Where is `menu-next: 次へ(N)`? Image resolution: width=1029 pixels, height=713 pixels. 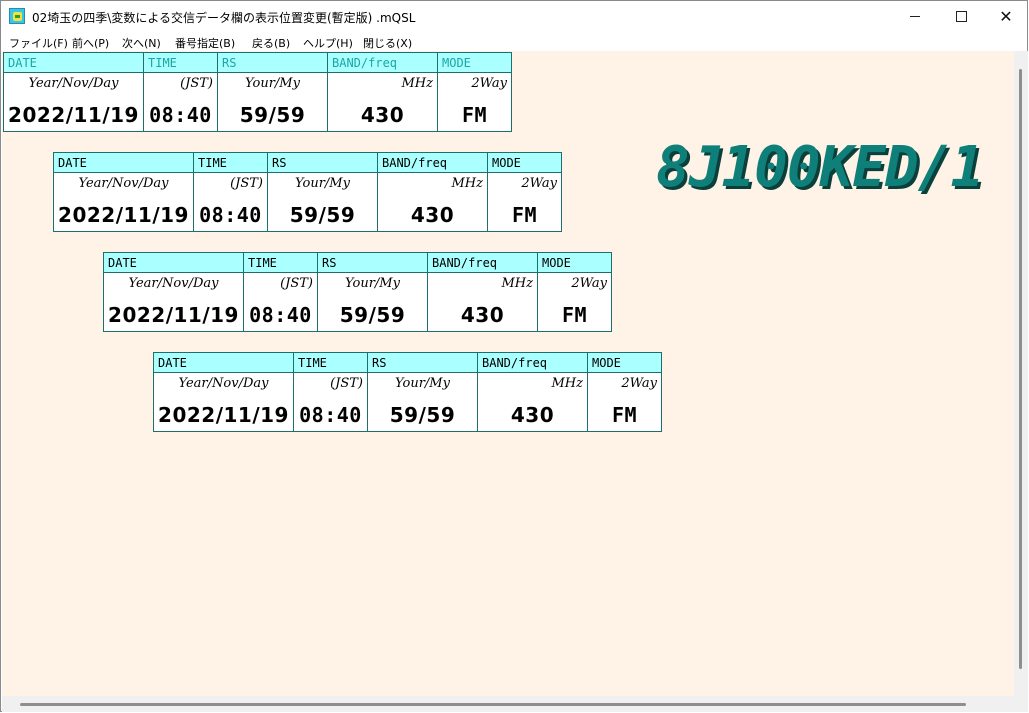 menu-next: 次へ(N) is located at coordinates (141, 43).